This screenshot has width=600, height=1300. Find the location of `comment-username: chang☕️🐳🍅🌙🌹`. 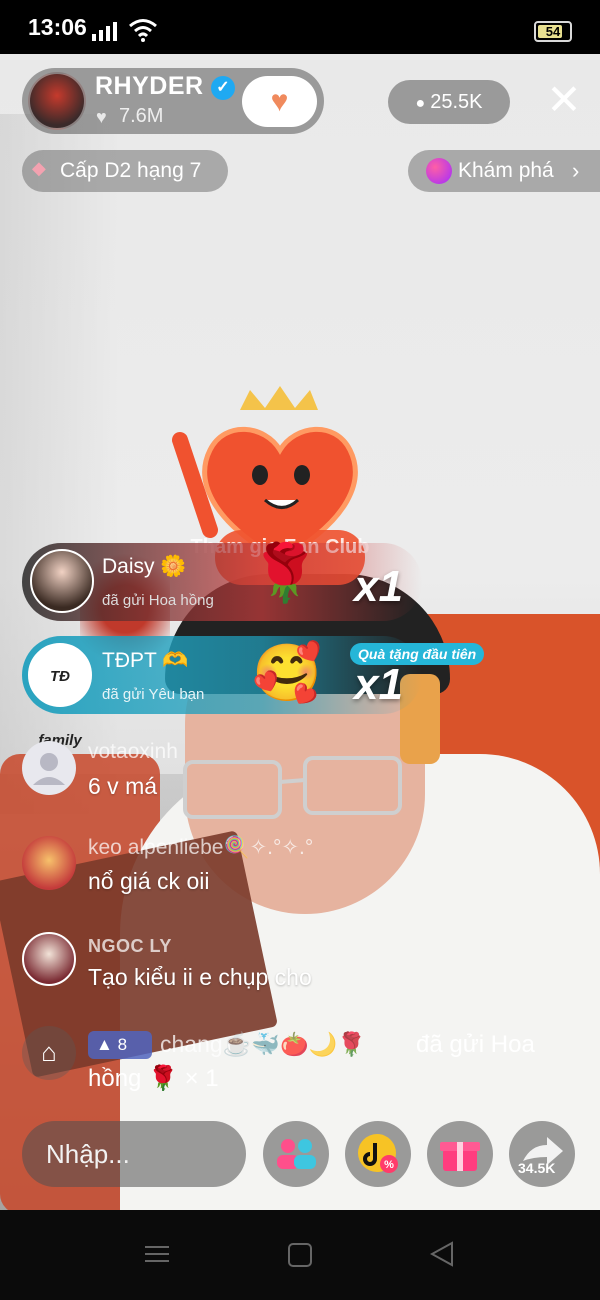

comment-username: chang☕️🐳🍅🌙🌹 is located at coordinates (263, 1044).